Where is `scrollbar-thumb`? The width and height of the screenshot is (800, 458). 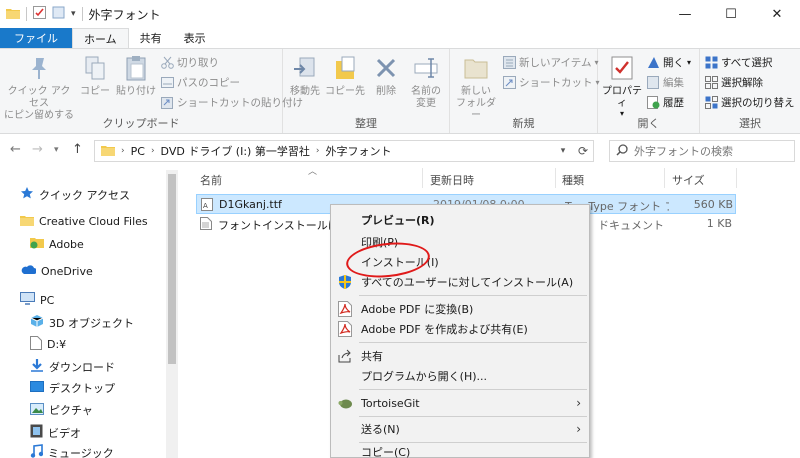
scrollbar-thumb is located at coordinates (172, 269).